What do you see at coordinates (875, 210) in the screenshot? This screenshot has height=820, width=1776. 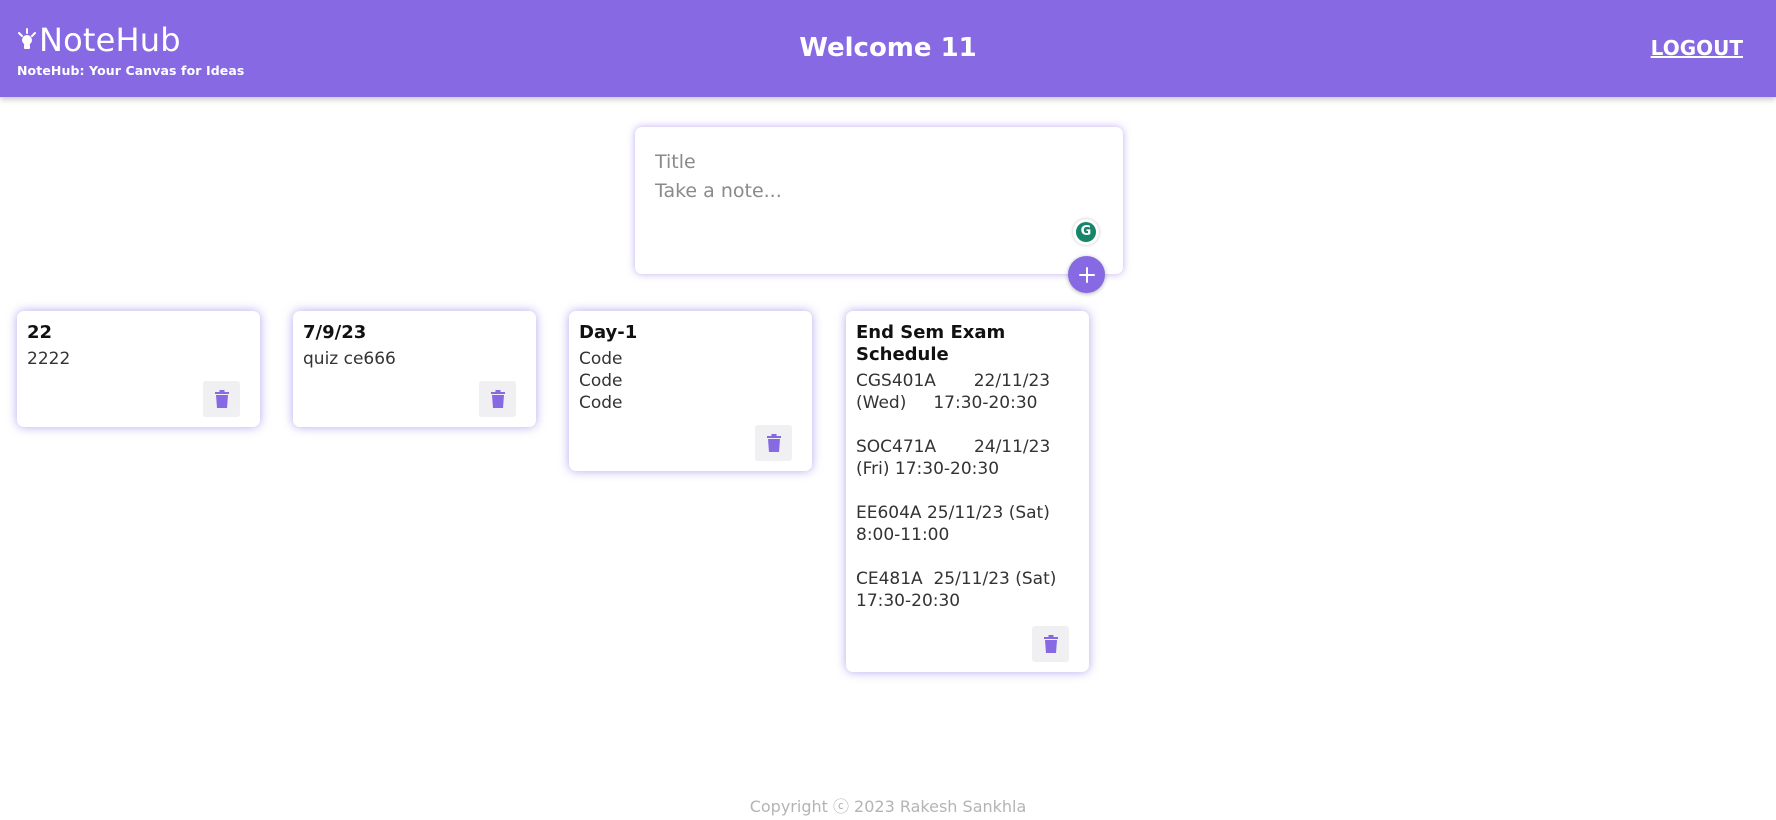 I see `note-content-input` at bounding box center [875, 210].